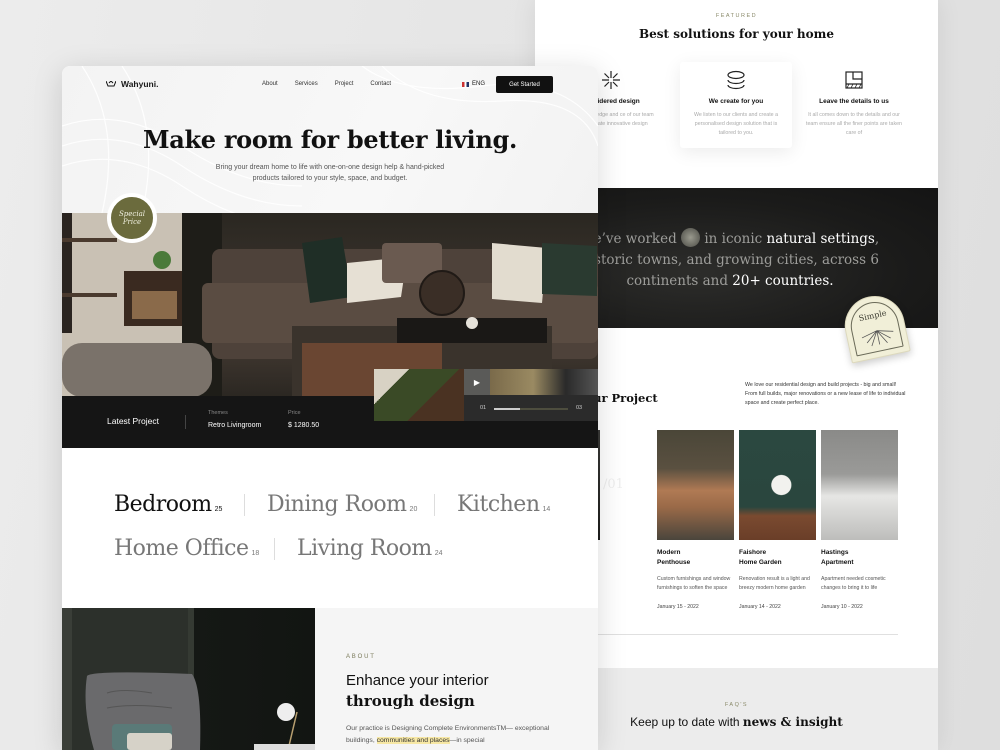 The image size is (1000, 750). Describe the element at coordinates (111, 84) in the screenshot. I see `crown-logo-icon` at that location.